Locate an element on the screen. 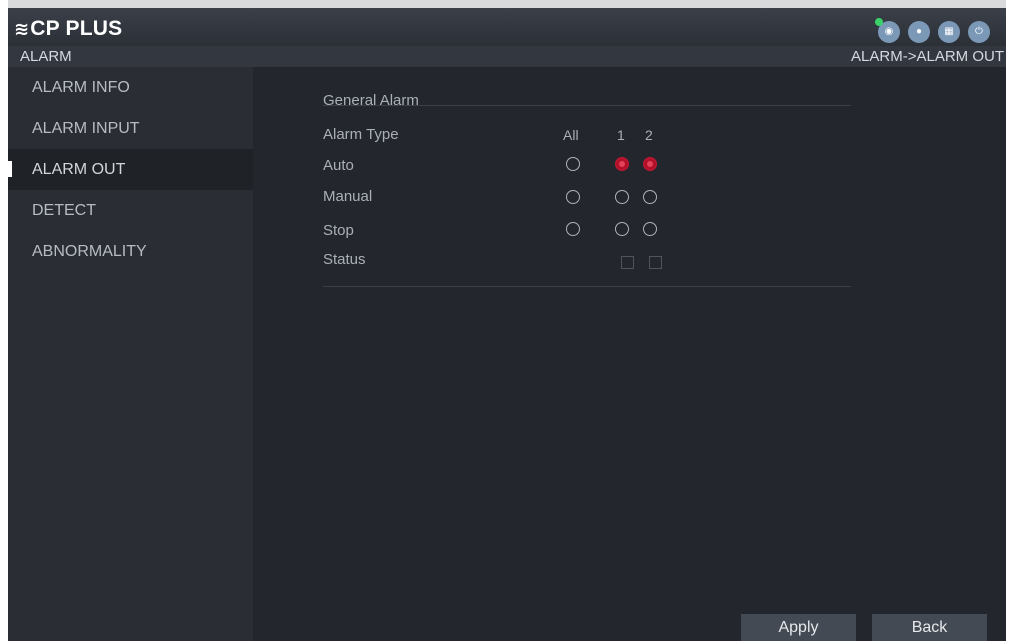 Image resolution: width=1009 pixels, height=641 pixels. keyboard-glyph: ▦ is located at coordinates (949, 31).